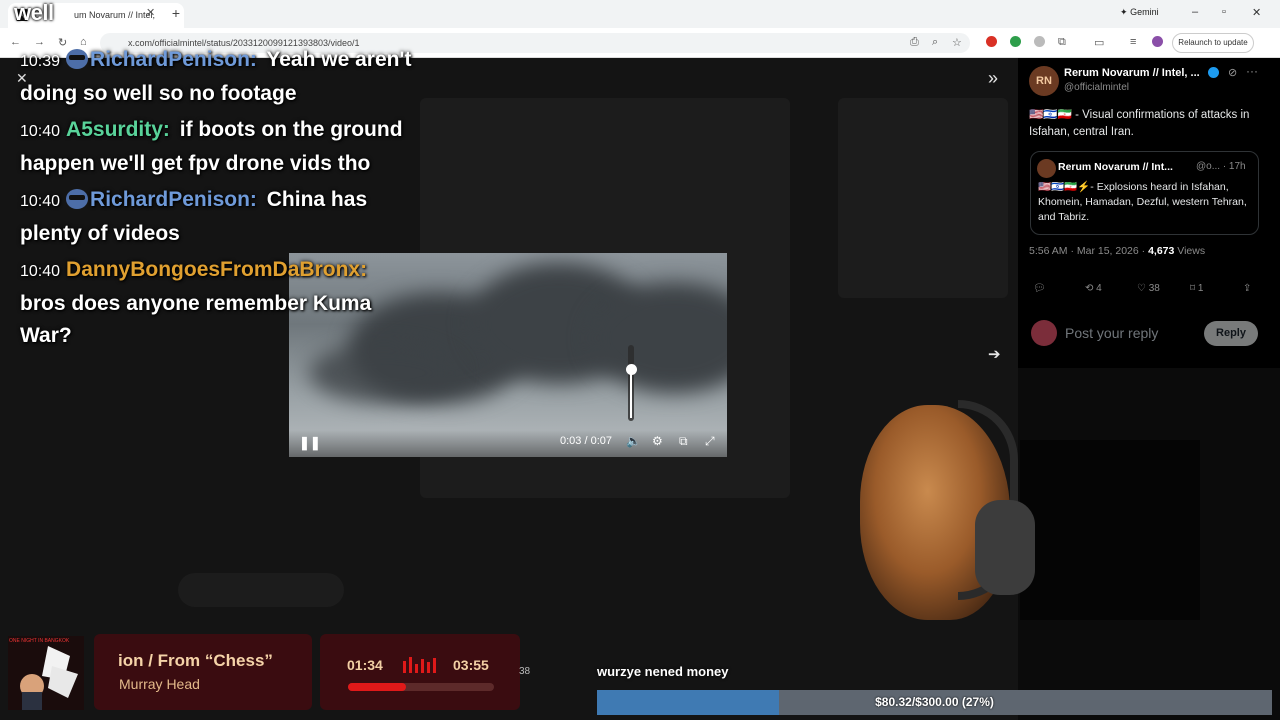  Describe the element at coordinates (261, 590) in the screenshot. I see `ghost-post-button` at that location.